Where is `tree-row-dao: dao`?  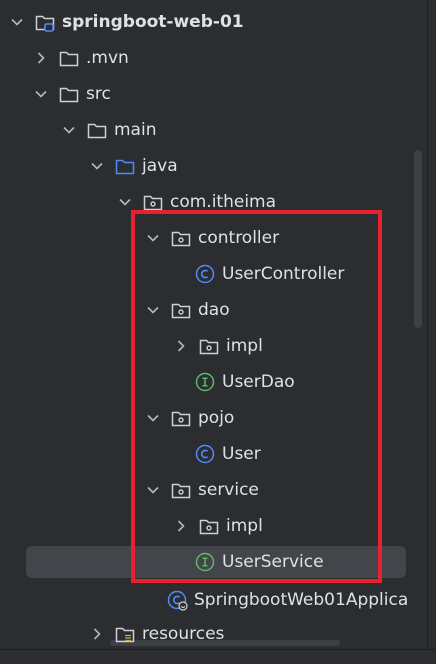 tree-row-dao: dao is located at coordinates (204, 310).